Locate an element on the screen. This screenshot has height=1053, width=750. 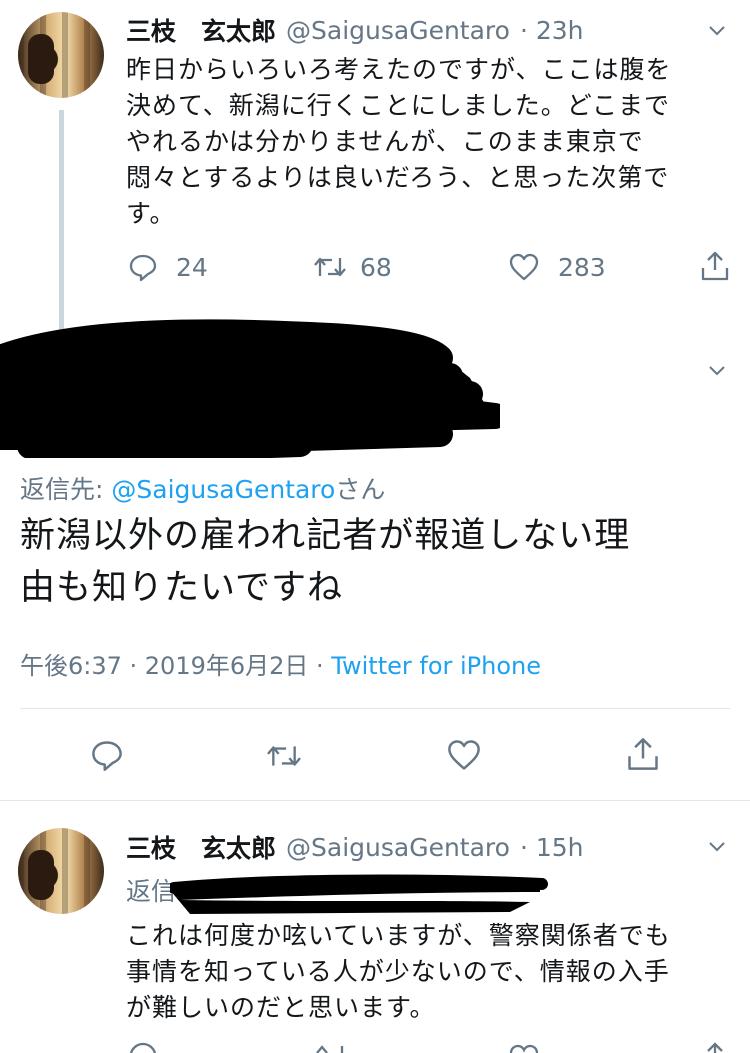
tweet-time: · 15h is located at coordinates (552, 847).